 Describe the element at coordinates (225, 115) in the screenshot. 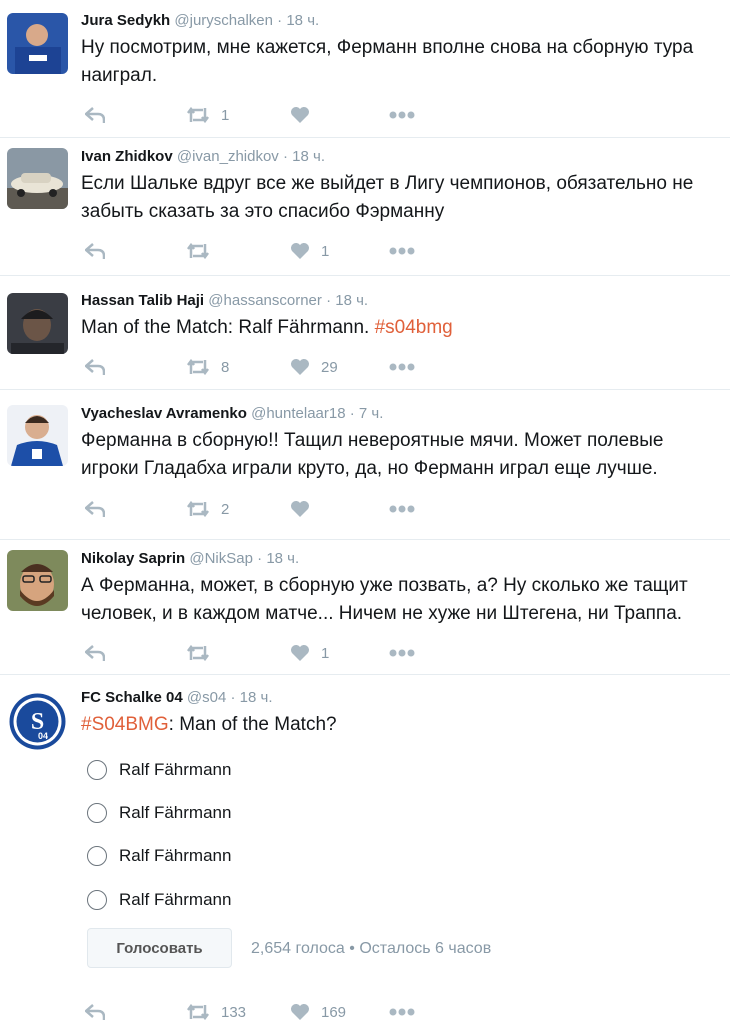

I see `retweet-count: 1` at that location.